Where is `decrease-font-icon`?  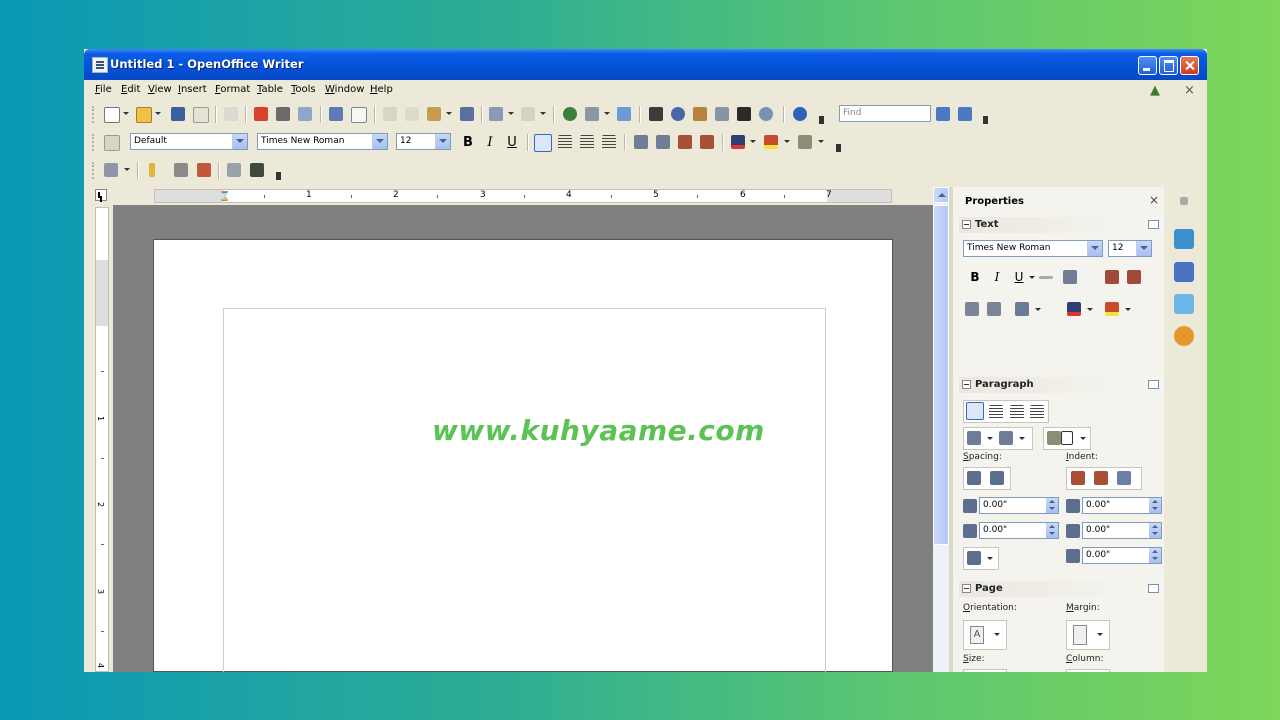
decrease-font-icon is located at coordinates (1134, 277).